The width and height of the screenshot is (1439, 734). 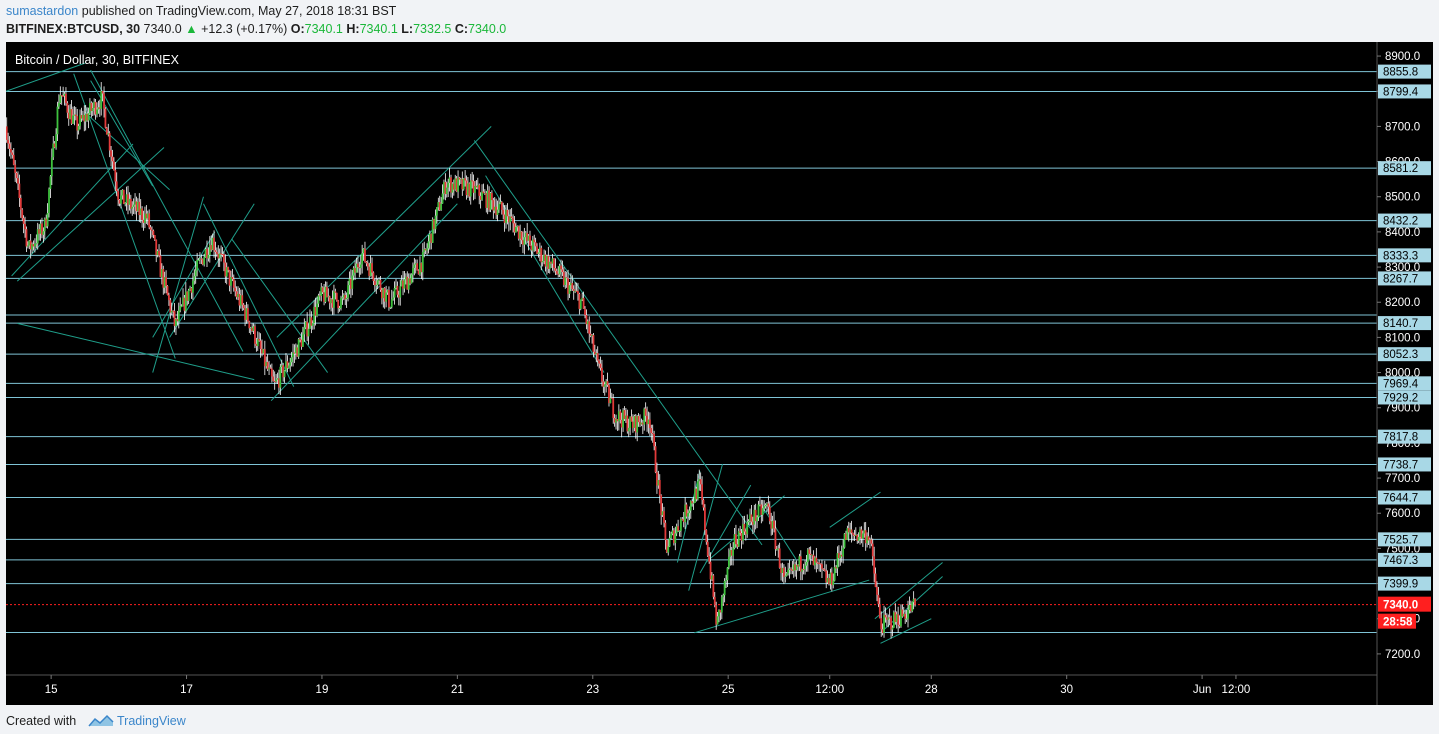 I want to click on symbol-name: BITFINEX:BTCUSD, 30, so click(x=73, y=29).